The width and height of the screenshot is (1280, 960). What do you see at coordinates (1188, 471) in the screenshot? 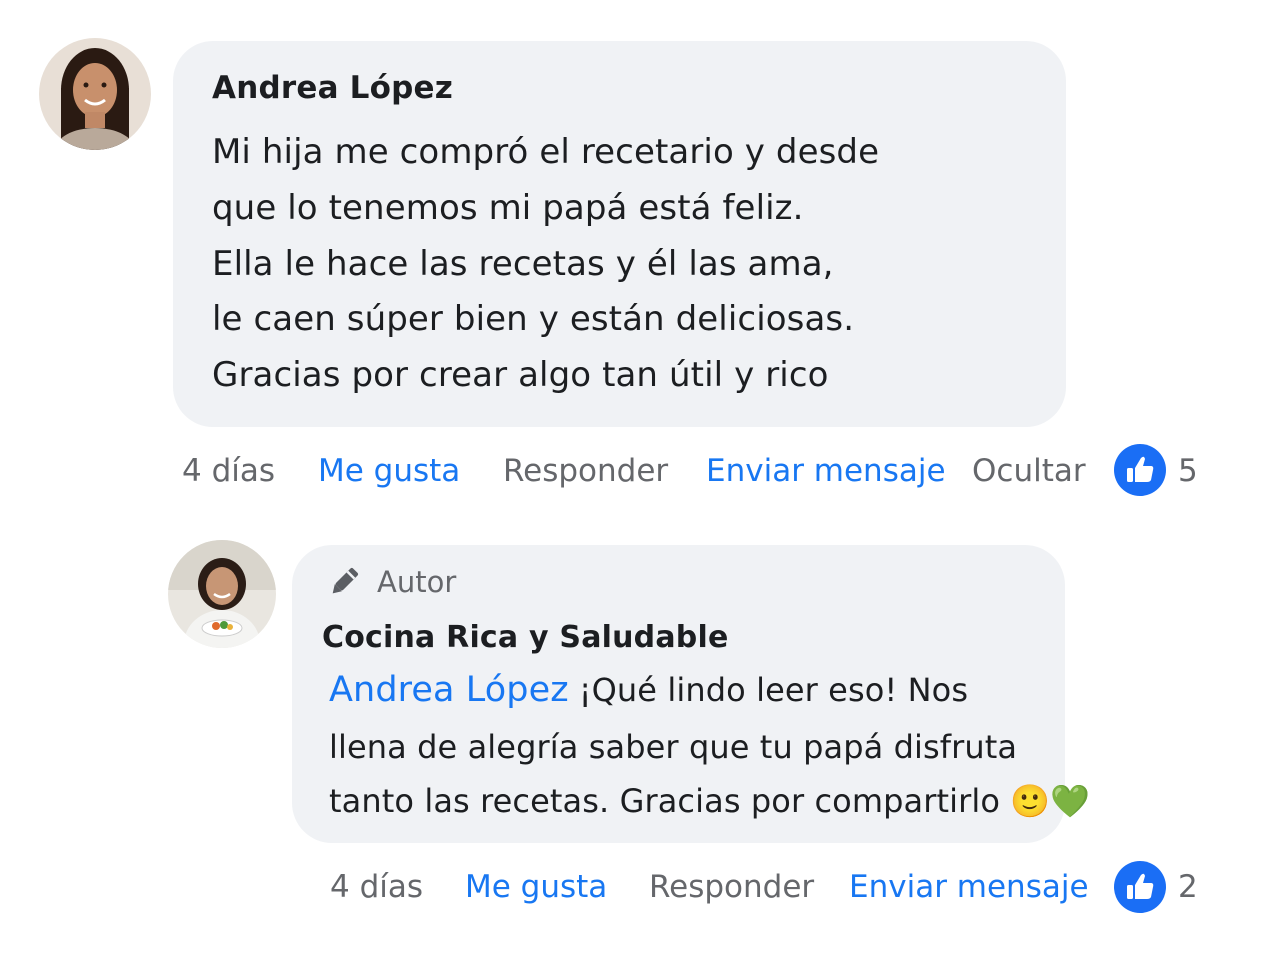
I see `like-count: 5` at bounding box center [1188, 471].